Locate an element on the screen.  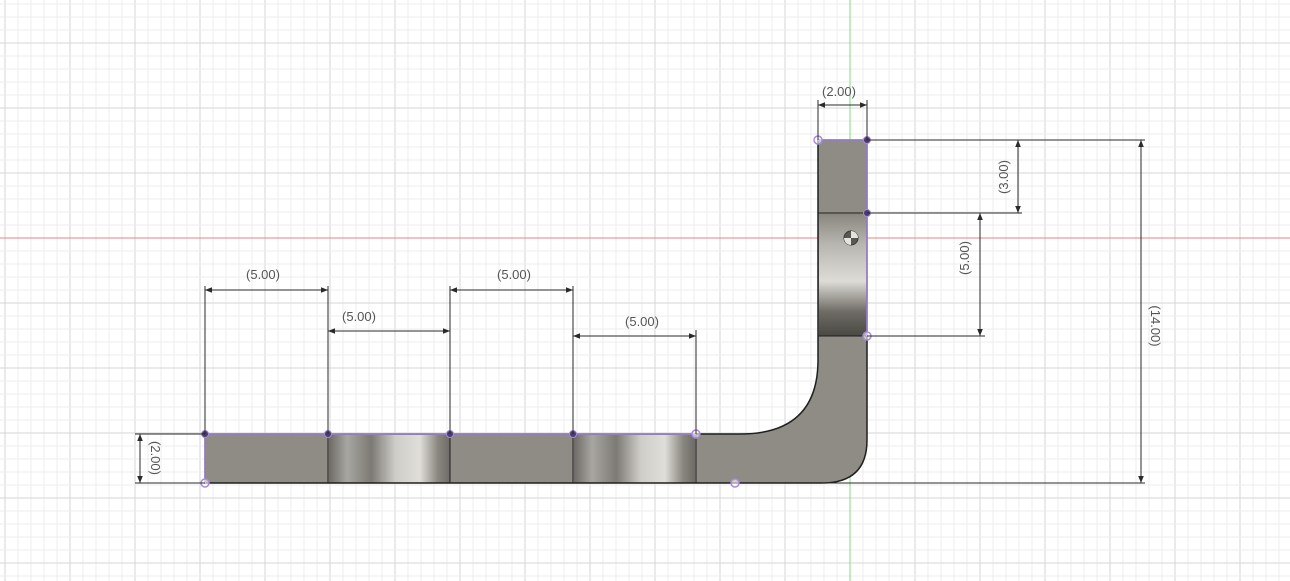
dimension-total-height-label: (14.00) is located at coordinates (1155, 325).